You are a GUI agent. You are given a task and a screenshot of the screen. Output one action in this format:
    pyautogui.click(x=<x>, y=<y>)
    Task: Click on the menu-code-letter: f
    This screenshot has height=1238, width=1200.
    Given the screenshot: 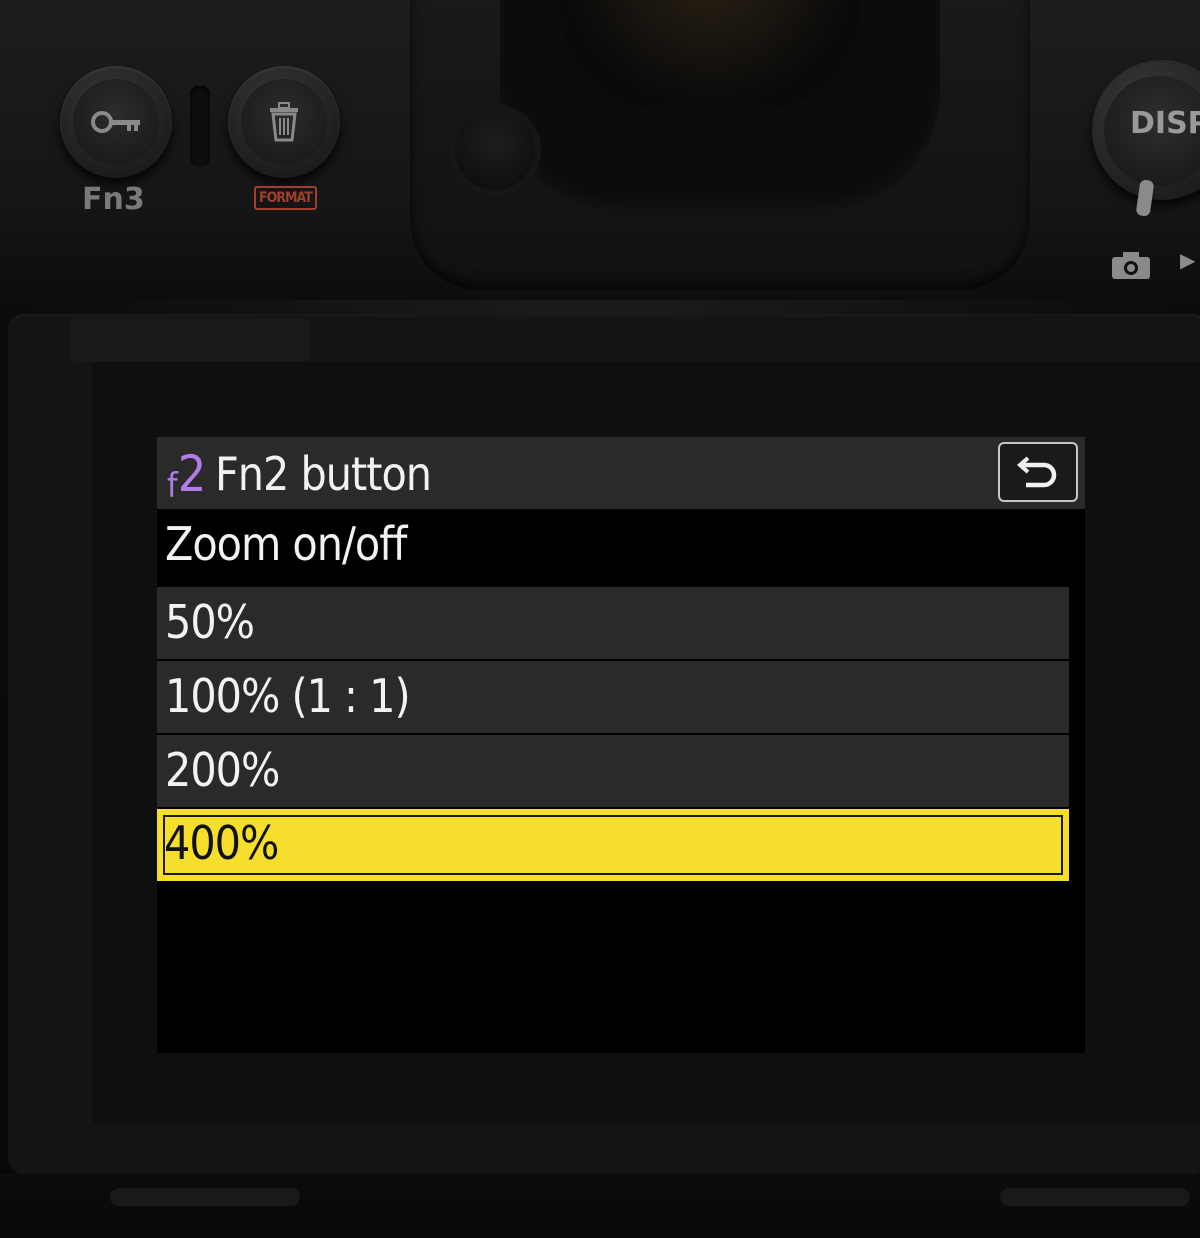 What is the action you would take?
    pyautogui.click(x=172, y=486)
    